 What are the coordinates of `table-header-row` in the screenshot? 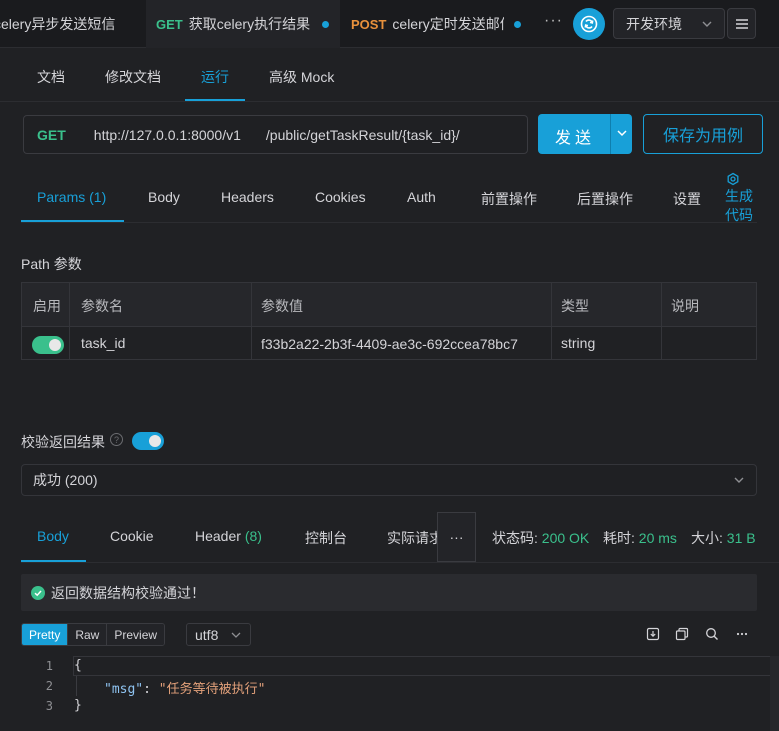 It's located at (389, 305).